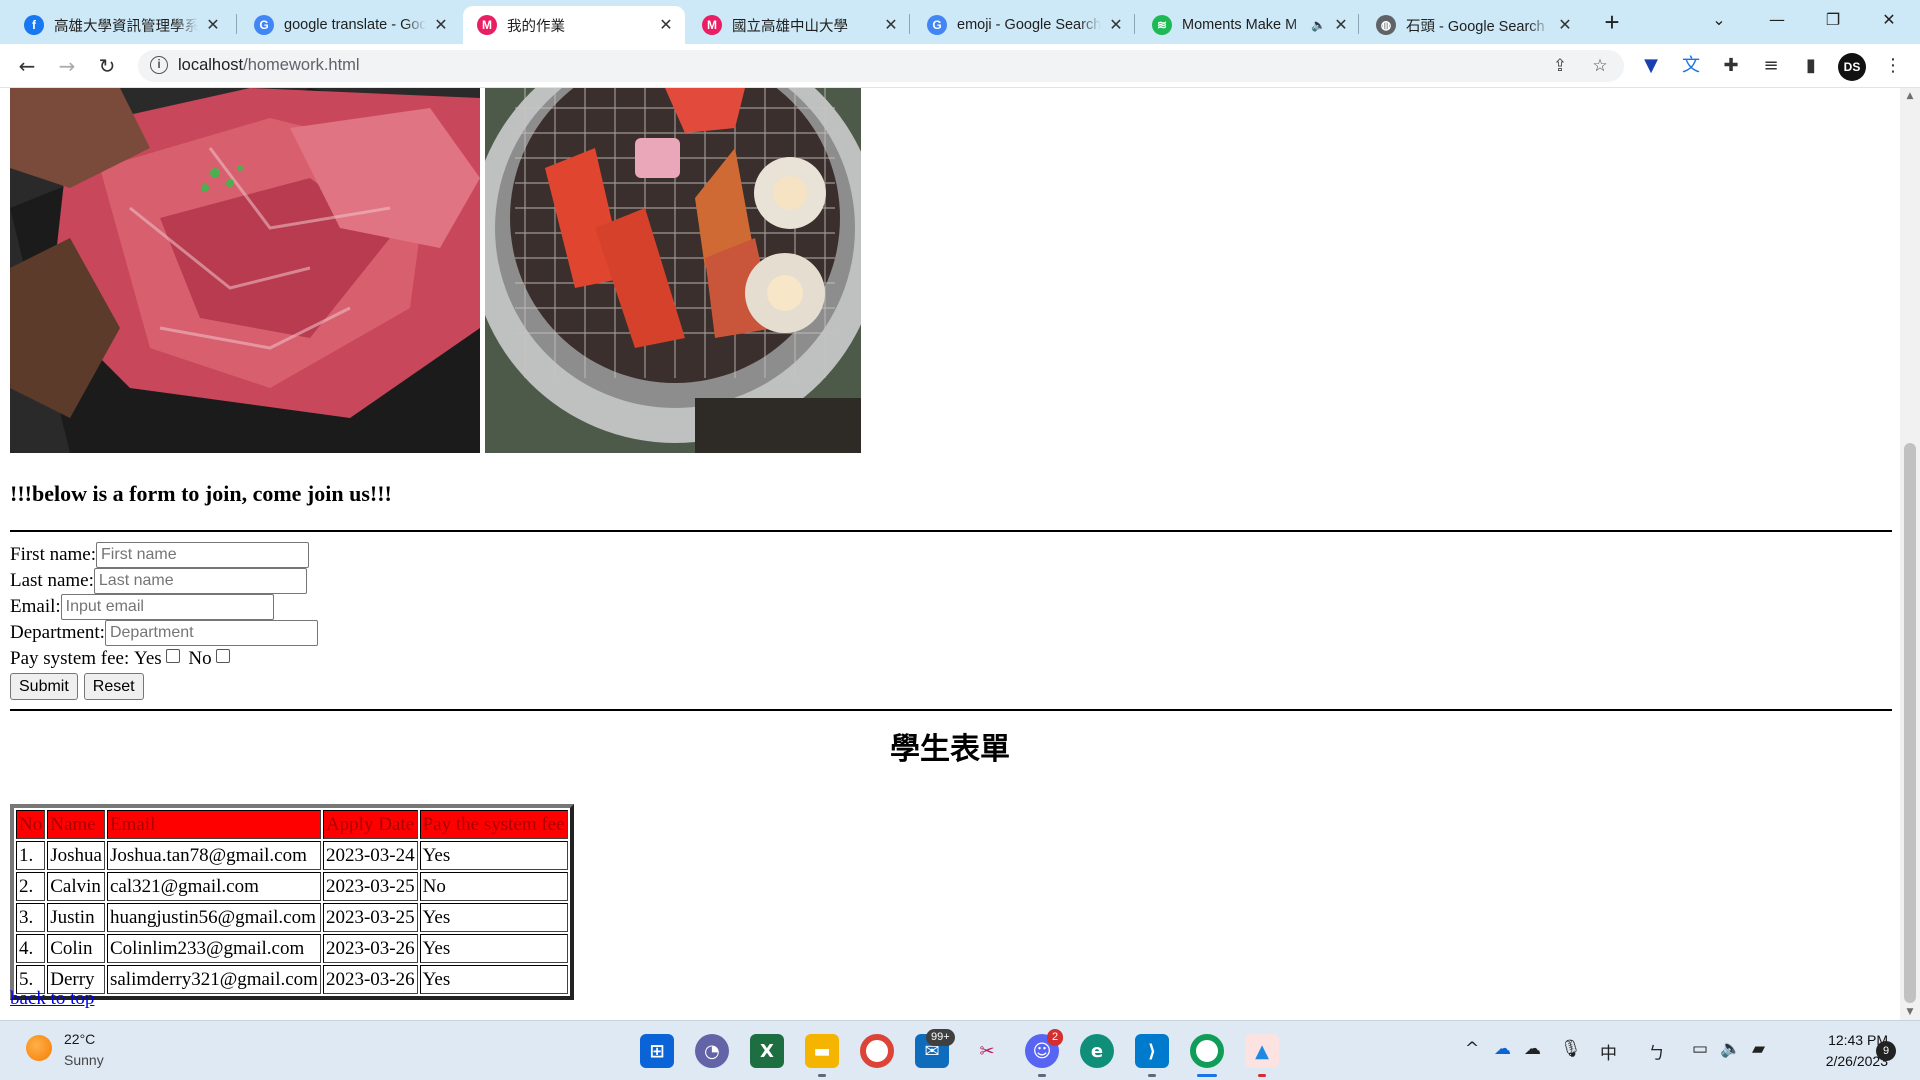  I want to click on table-cell: Colin, so click(76, 948).